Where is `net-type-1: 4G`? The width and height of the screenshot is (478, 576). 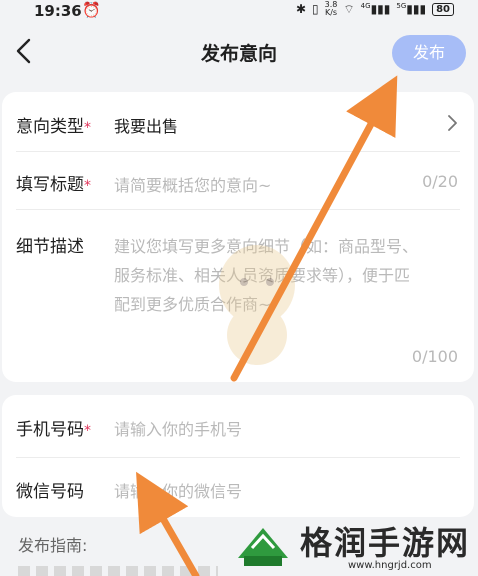
net-type-1: 4G is located at coordinates (365, 6).